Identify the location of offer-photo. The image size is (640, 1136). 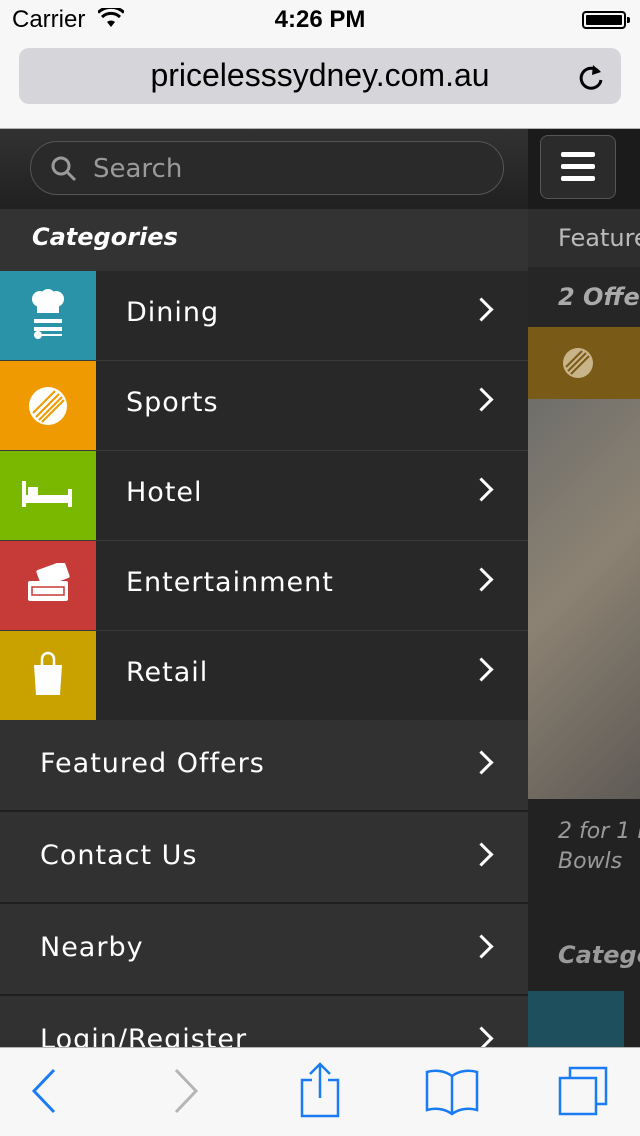
(584, 599).